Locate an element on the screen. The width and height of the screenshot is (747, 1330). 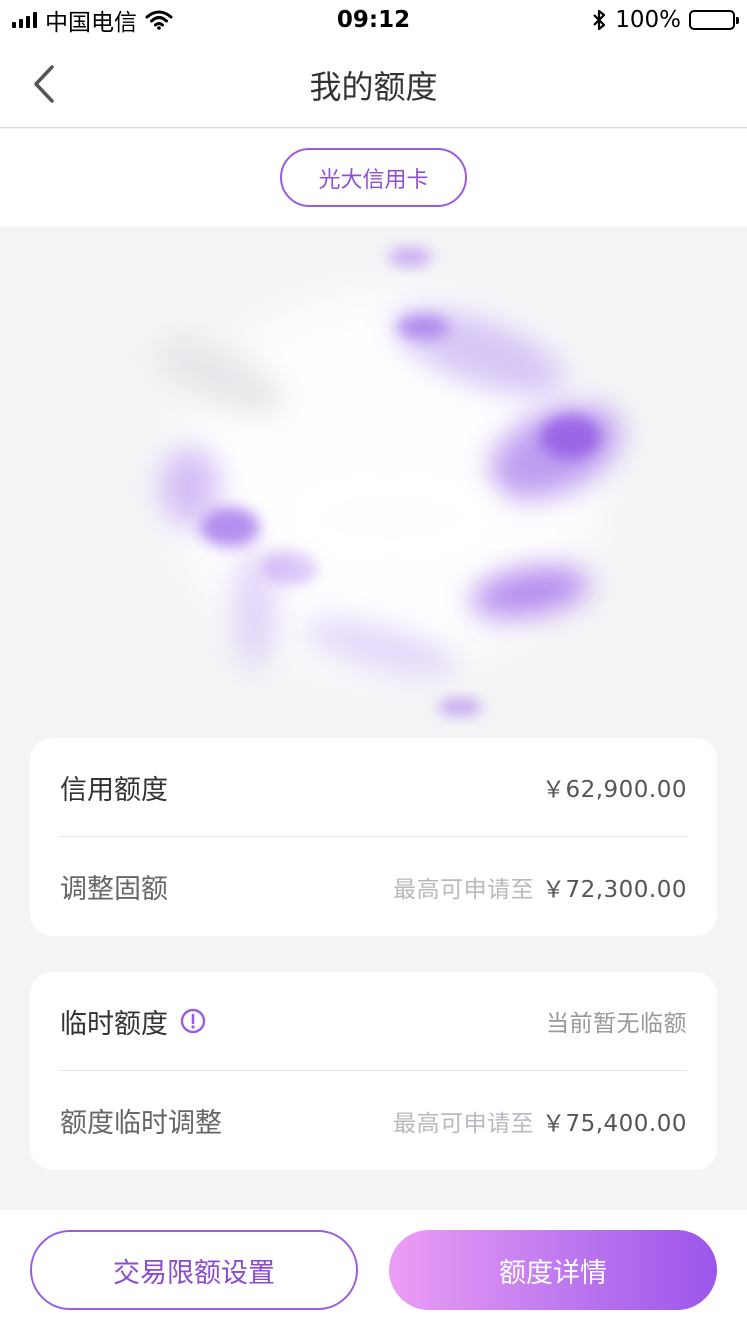
temp-limit-value: 当前暂无临额 is located at coordinates (616, 1024).